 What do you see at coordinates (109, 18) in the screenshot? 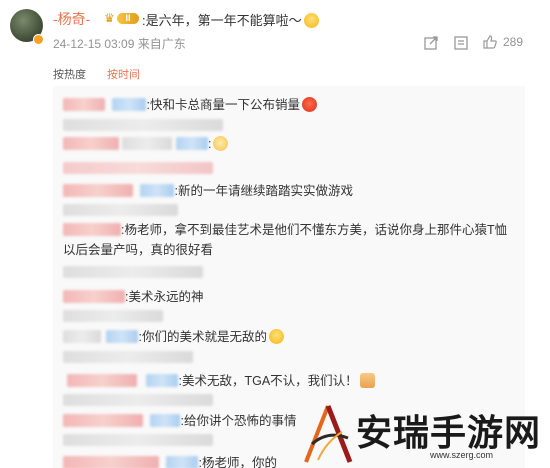
I see `crown-icon: ♛` at bounding box center [109, 18].